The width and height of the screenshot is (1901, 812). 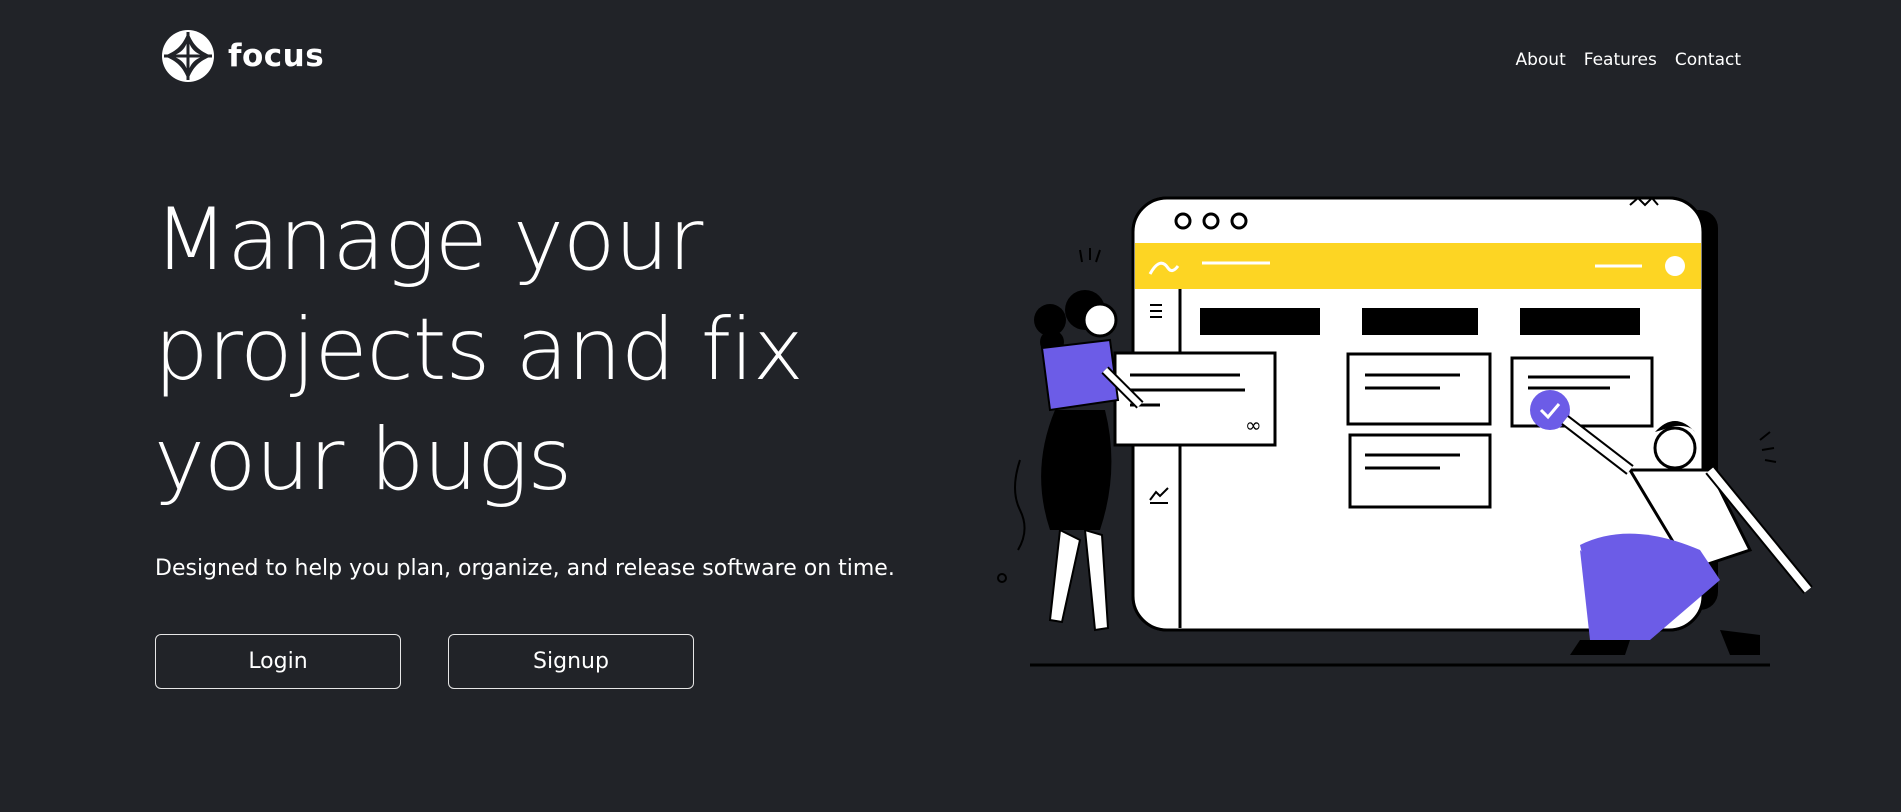 What do you see at coordinates (278, 661) in the screenshot?
I see `login-button: Login` at bounding box center [278, 661].